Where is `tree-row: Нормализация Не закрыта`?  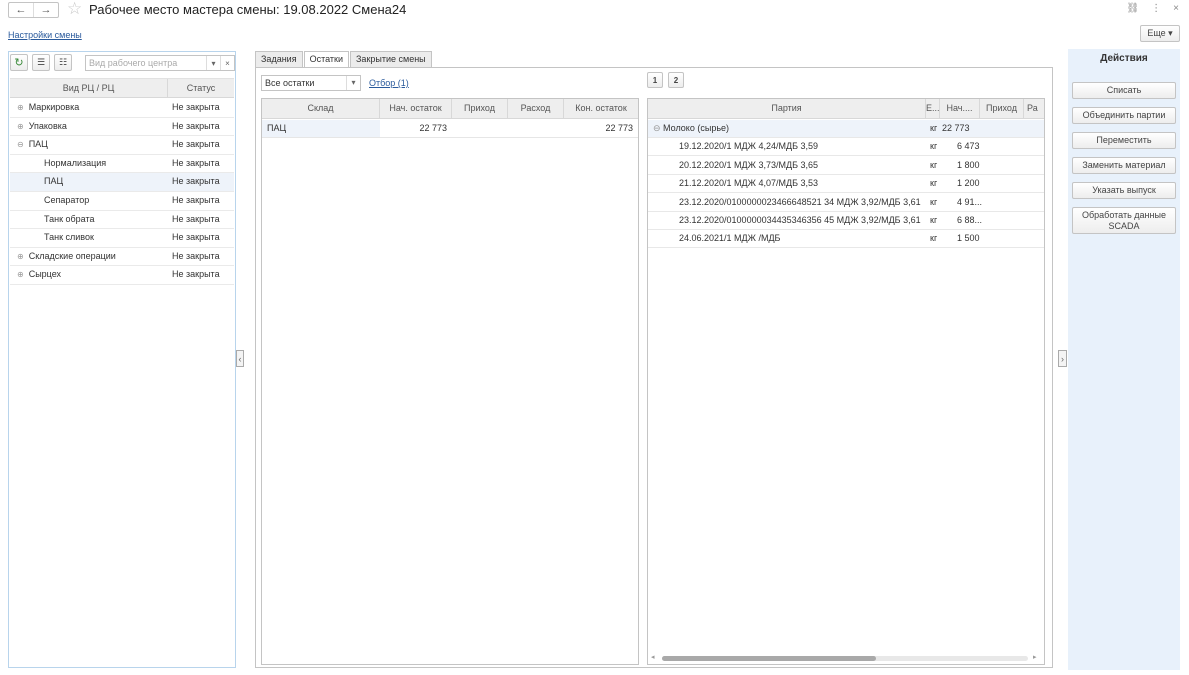 tree-row: Нормализация Не закрыта is located at coordinates (122, 164).